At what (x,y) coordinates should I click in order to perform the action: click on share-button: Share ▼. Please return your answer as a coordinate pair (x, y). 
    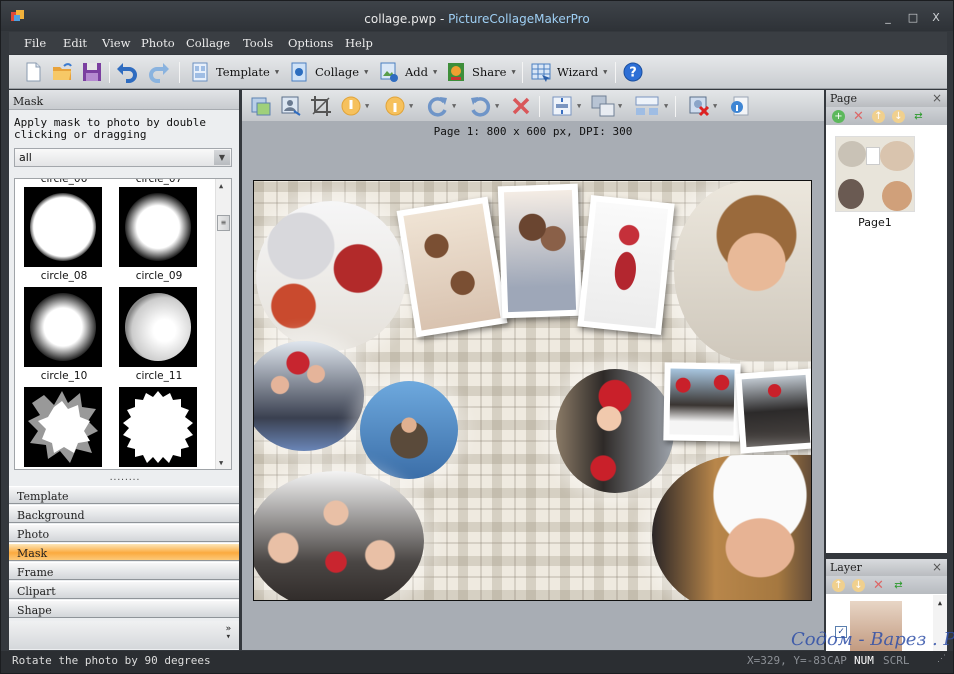
    Looking at the image, I should click on (480, 72).